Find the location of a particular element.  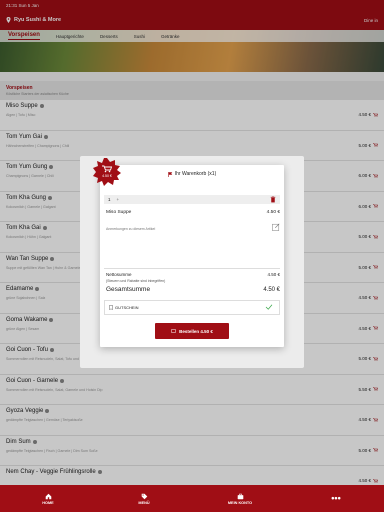

voucher-field: GUTSCHEIN is located at coordinates (192, 307).